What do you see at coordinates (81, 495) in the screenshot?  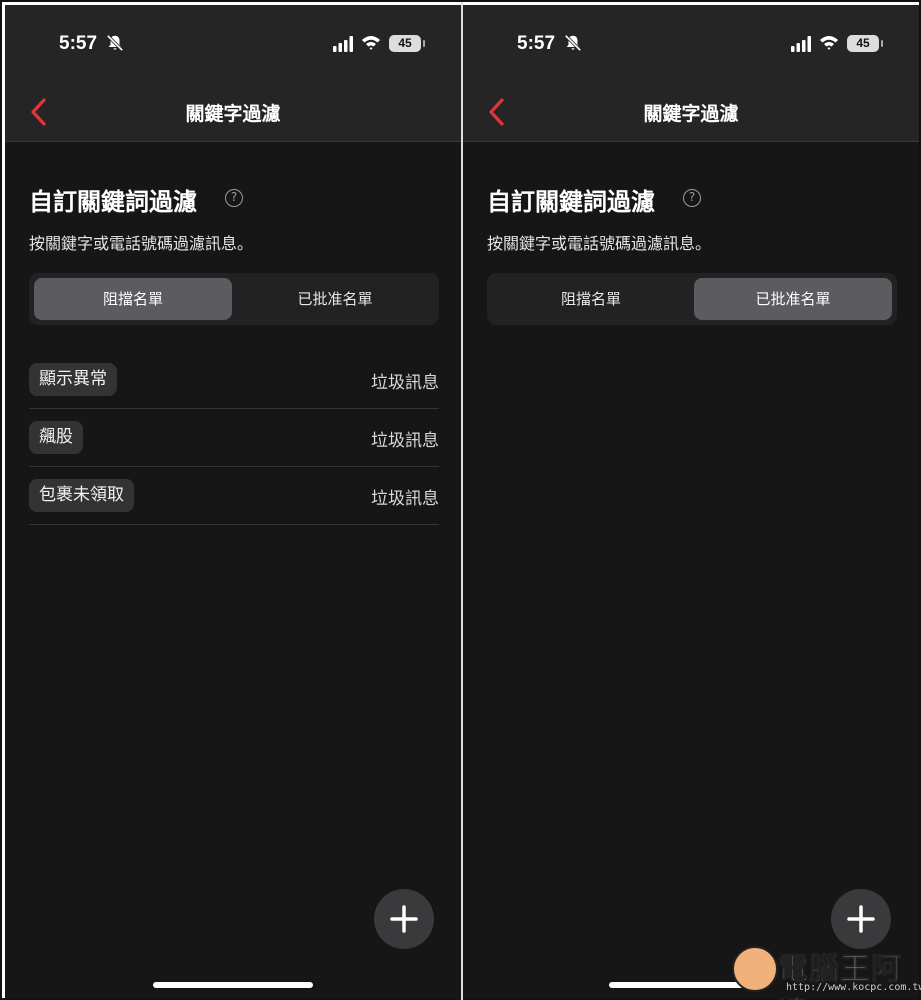 I see `keyword-chip: 包裹未領取` at bounding box center [81, 495].